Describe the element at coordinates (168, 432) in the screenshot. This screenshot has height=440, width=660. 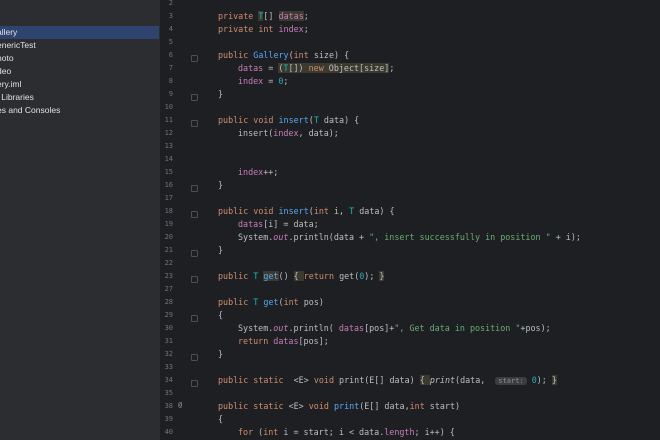
I see `line-number: 40` at that location.